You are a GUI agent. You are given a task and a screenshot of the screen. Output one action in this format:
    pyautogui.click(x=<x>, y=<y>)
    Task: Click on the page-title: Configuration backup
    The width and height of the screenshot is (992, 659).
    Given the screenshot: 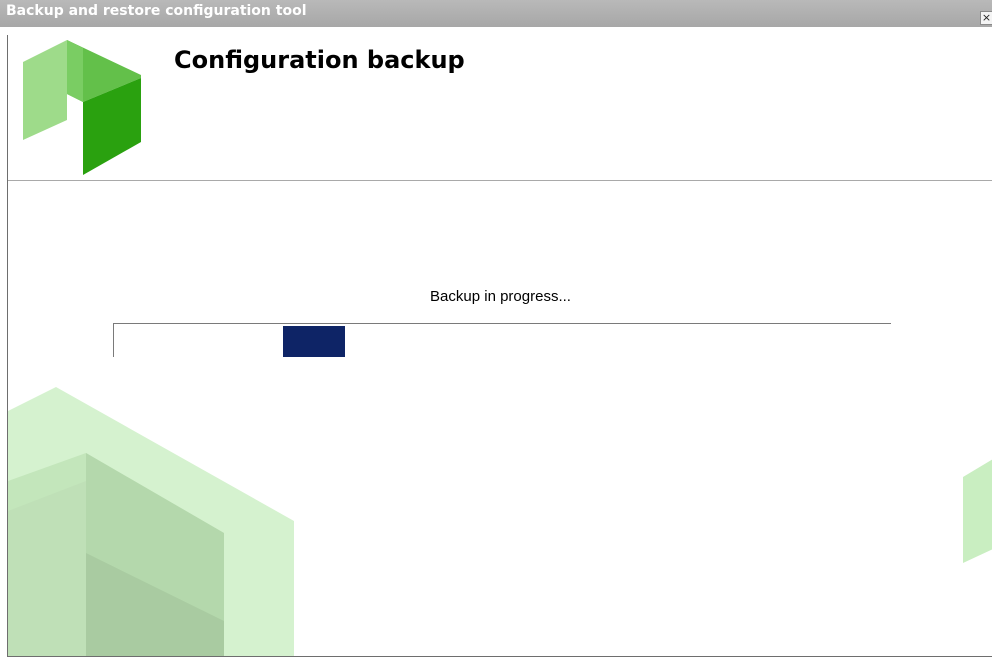 What is the action you would take?
    pyautogui.click(x=319, y=60)
    